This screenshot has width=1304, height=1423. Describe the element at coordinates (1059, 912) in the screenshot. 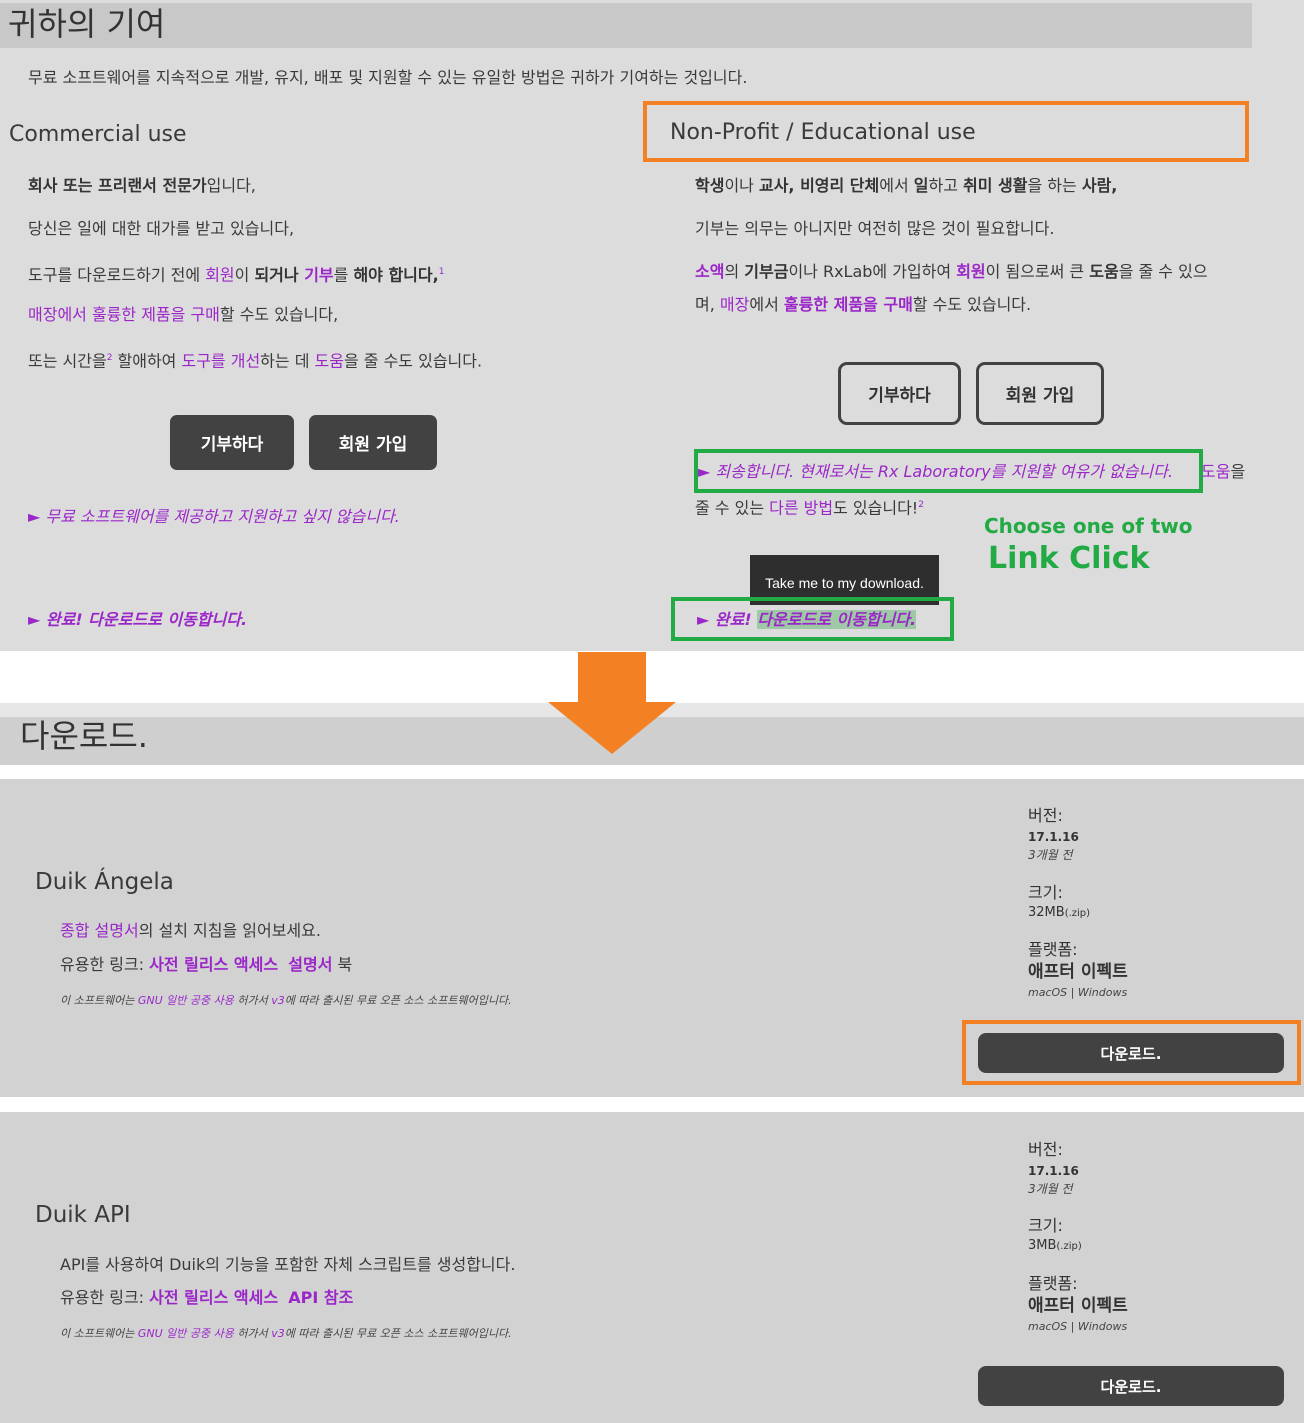

I see `size-value: 32MB(.zip)` at that location.